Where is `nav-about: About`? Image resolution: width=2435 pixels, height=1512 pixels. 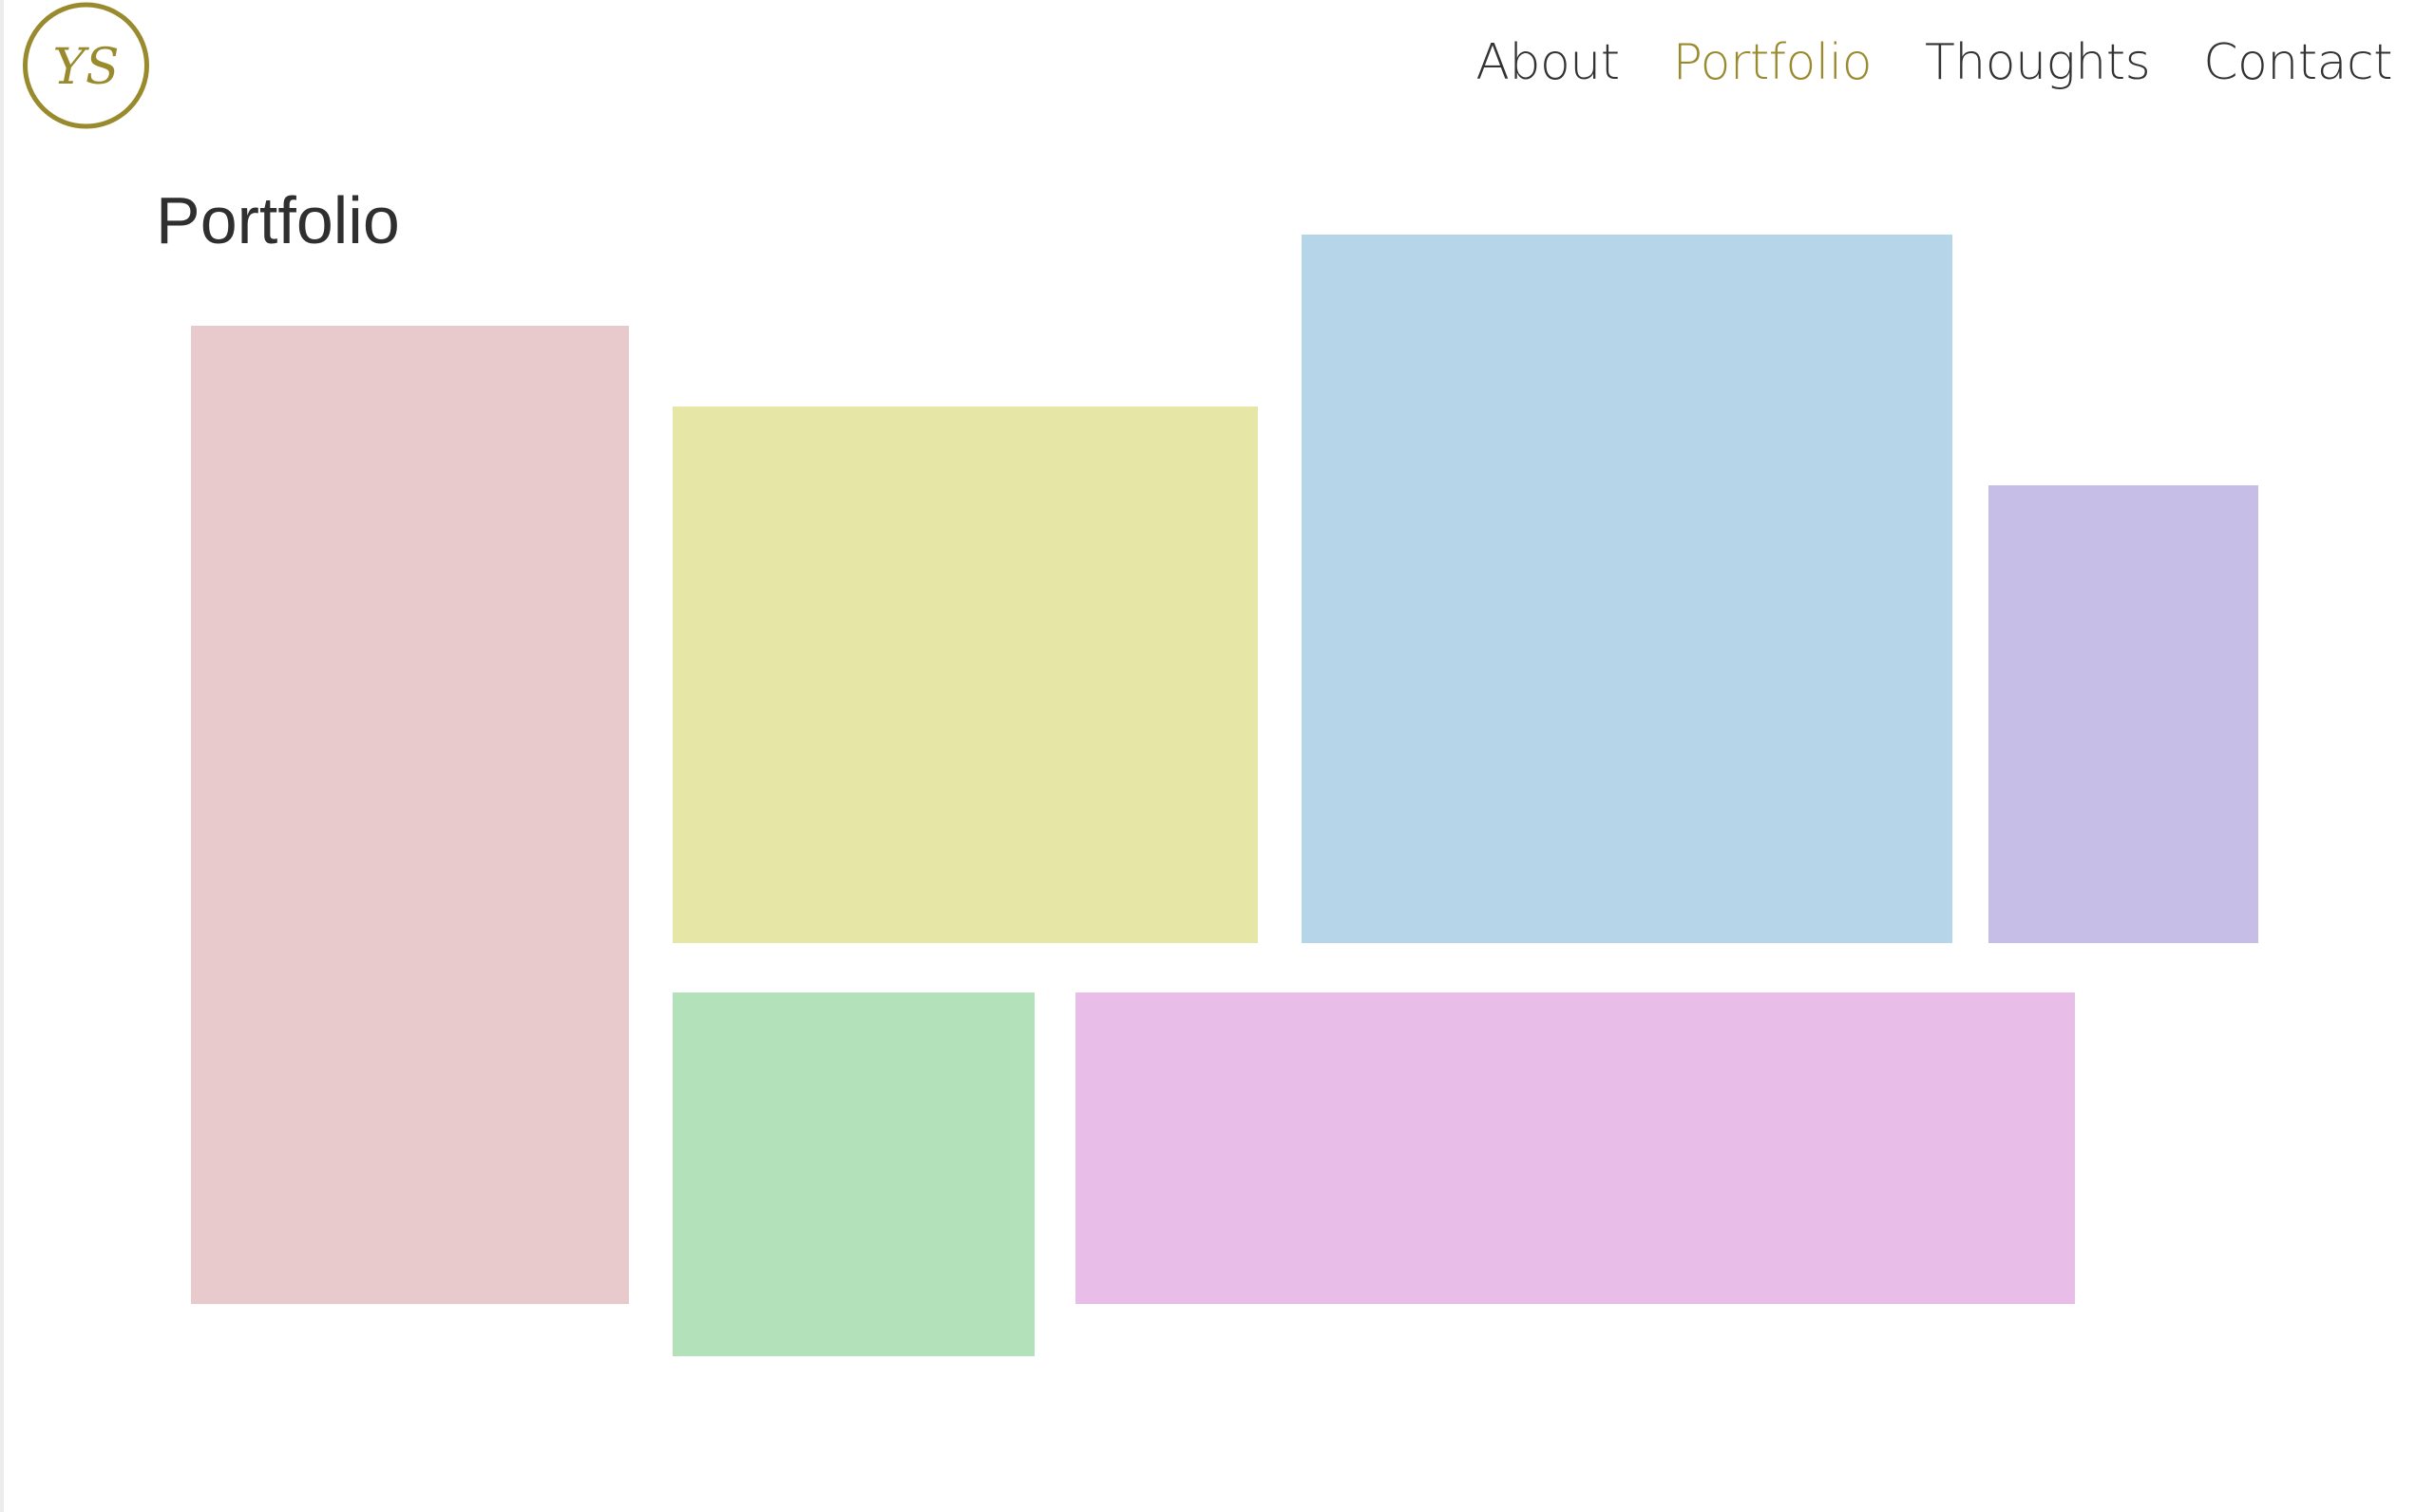 nav-about: About is located at coordinates (1548, 63).